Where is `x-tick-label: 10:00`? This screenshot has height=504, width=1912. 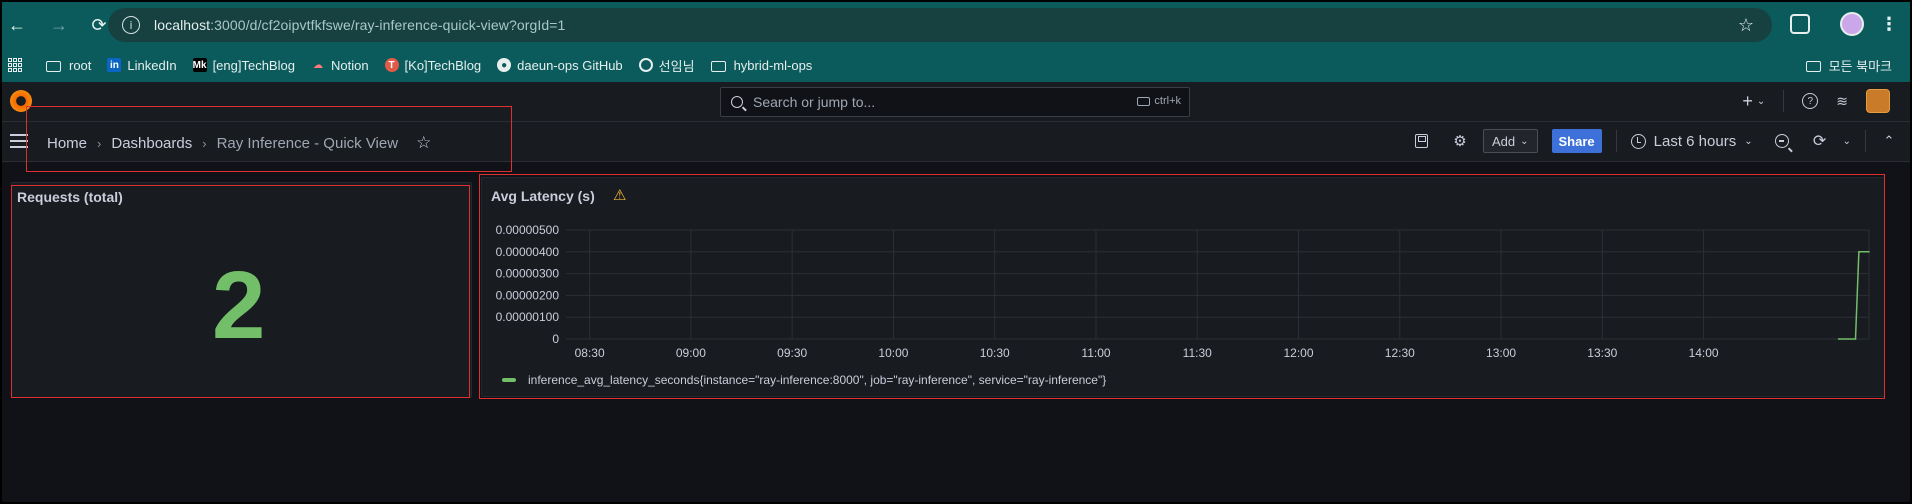 x-tick-label: 10:00 is located at coordinates (893, 353).